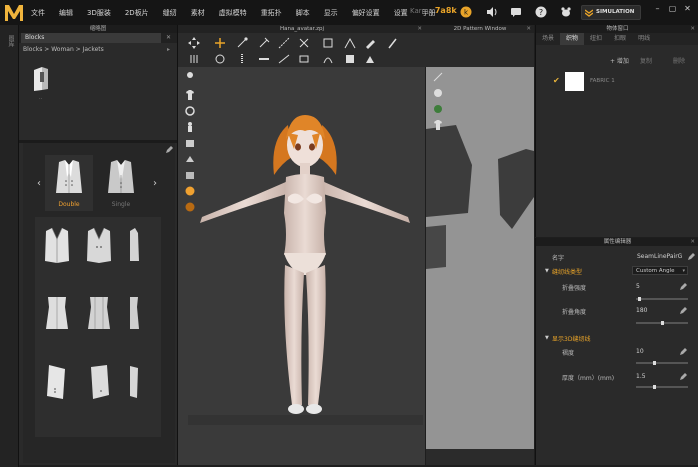 This screenshot has height=467, width=698. What do you see at coordinates (233, 13) in the screenshot?
I see `menu-avatar: 虚拟模特` at bounding box center [233, 13].